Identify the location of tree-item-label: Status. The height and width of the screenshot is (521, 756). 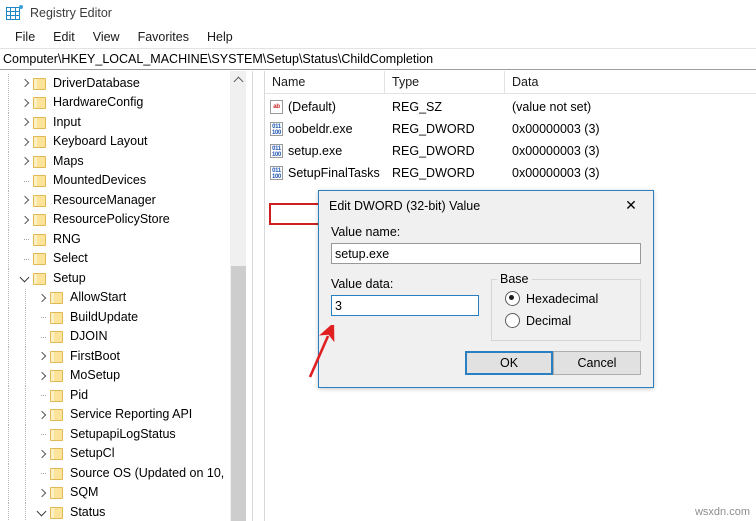
(88, 511).